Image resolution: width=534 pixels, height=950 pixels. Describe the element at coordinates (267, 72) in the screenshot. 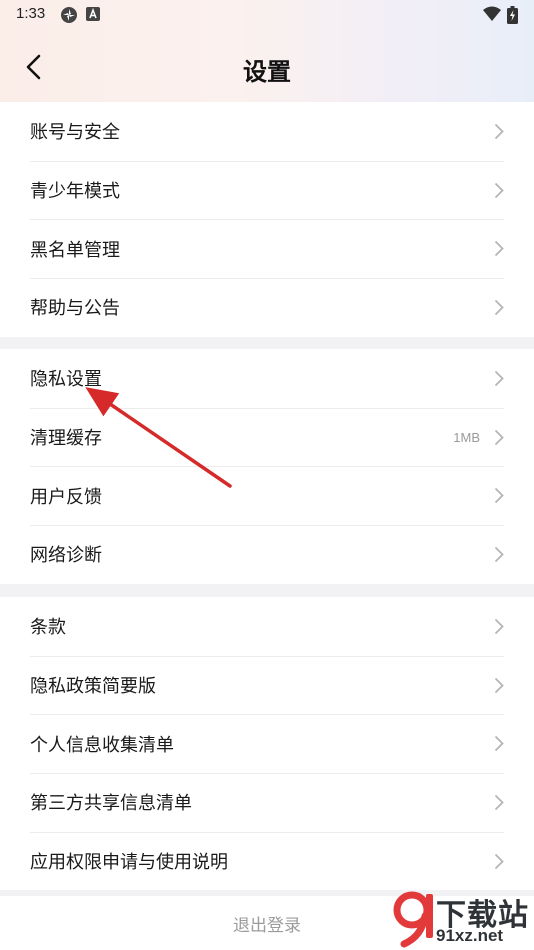

I see `page-title: 设置` at that location.